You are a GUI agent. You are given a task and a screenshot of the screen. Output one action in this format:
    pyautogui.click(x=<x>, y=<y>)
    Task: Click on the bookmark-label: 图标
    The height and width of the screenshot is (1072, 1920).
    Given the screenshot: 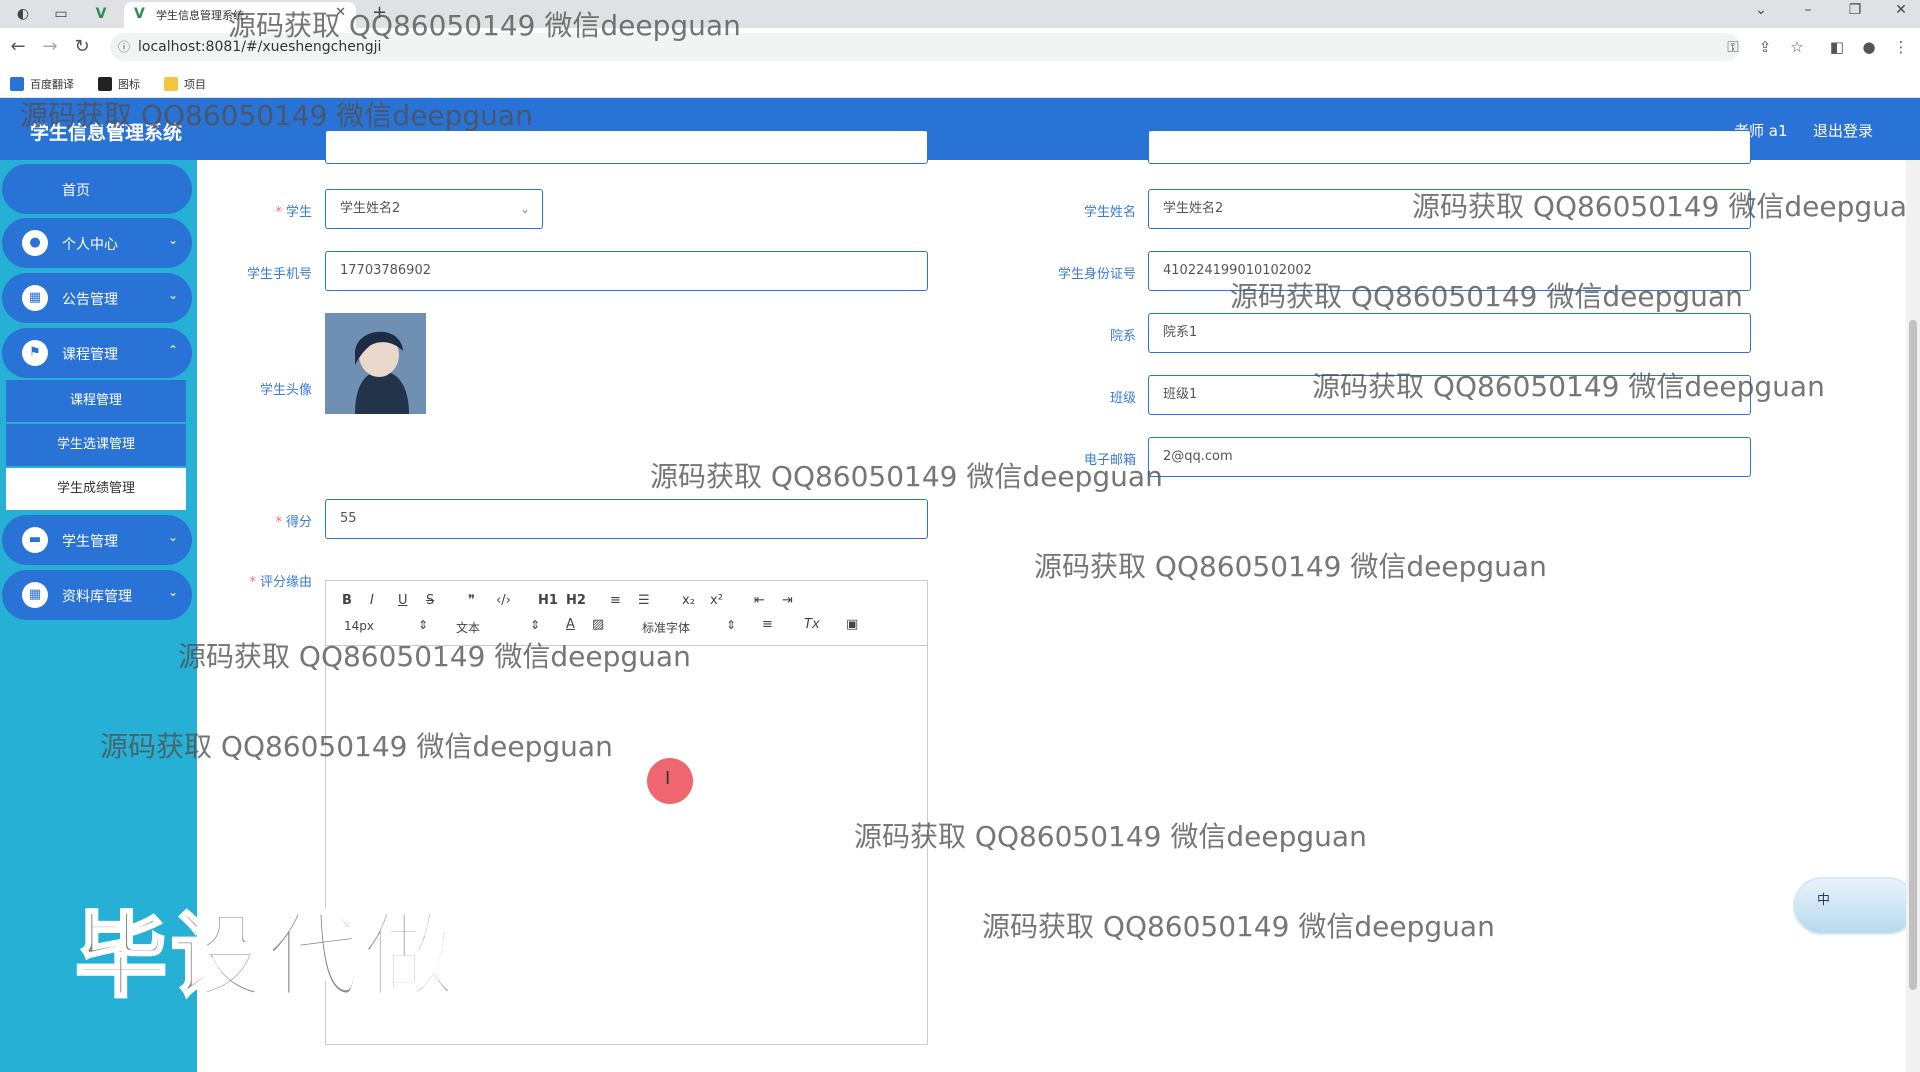 What is the action you would take?
    pyautogui.click(x=129, y=84)
    